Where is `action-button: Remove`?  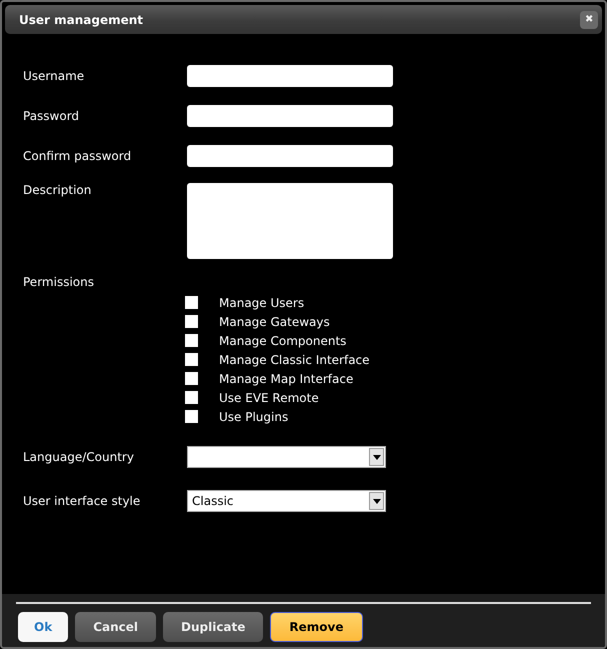 action-button: Remove is located at coordinates (316, 627).